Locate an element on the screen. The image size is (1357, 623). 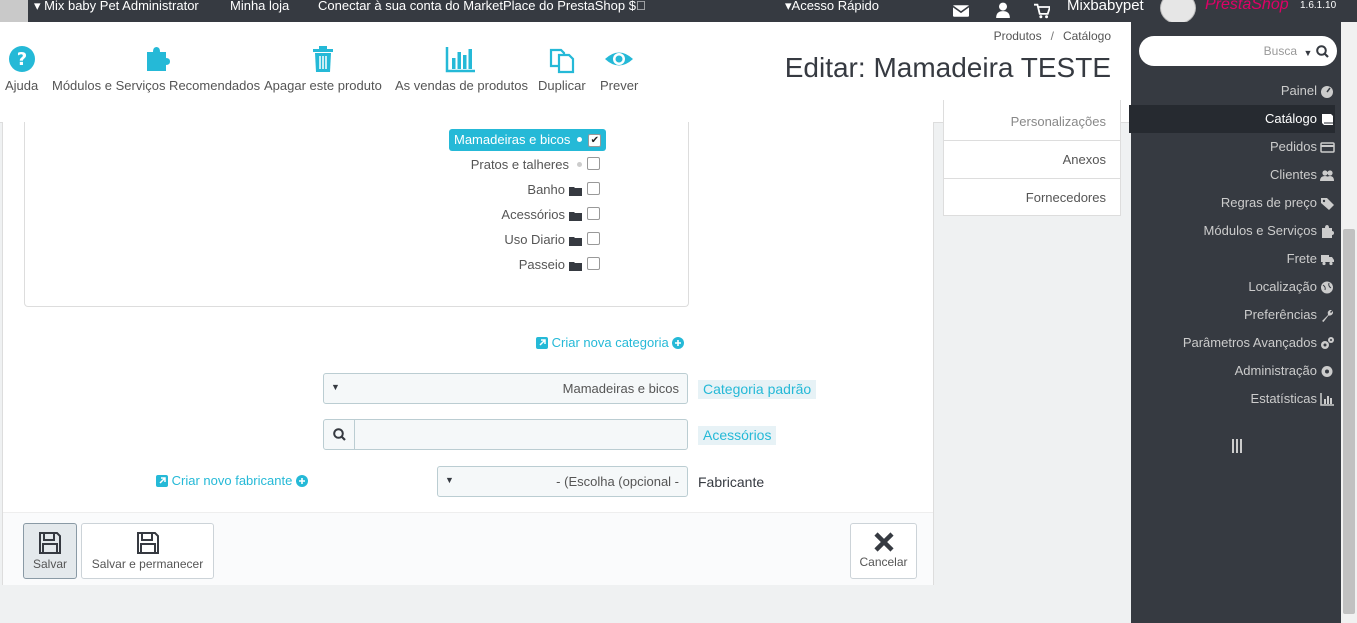
floppy-icon is located at coordinates (50, 543).